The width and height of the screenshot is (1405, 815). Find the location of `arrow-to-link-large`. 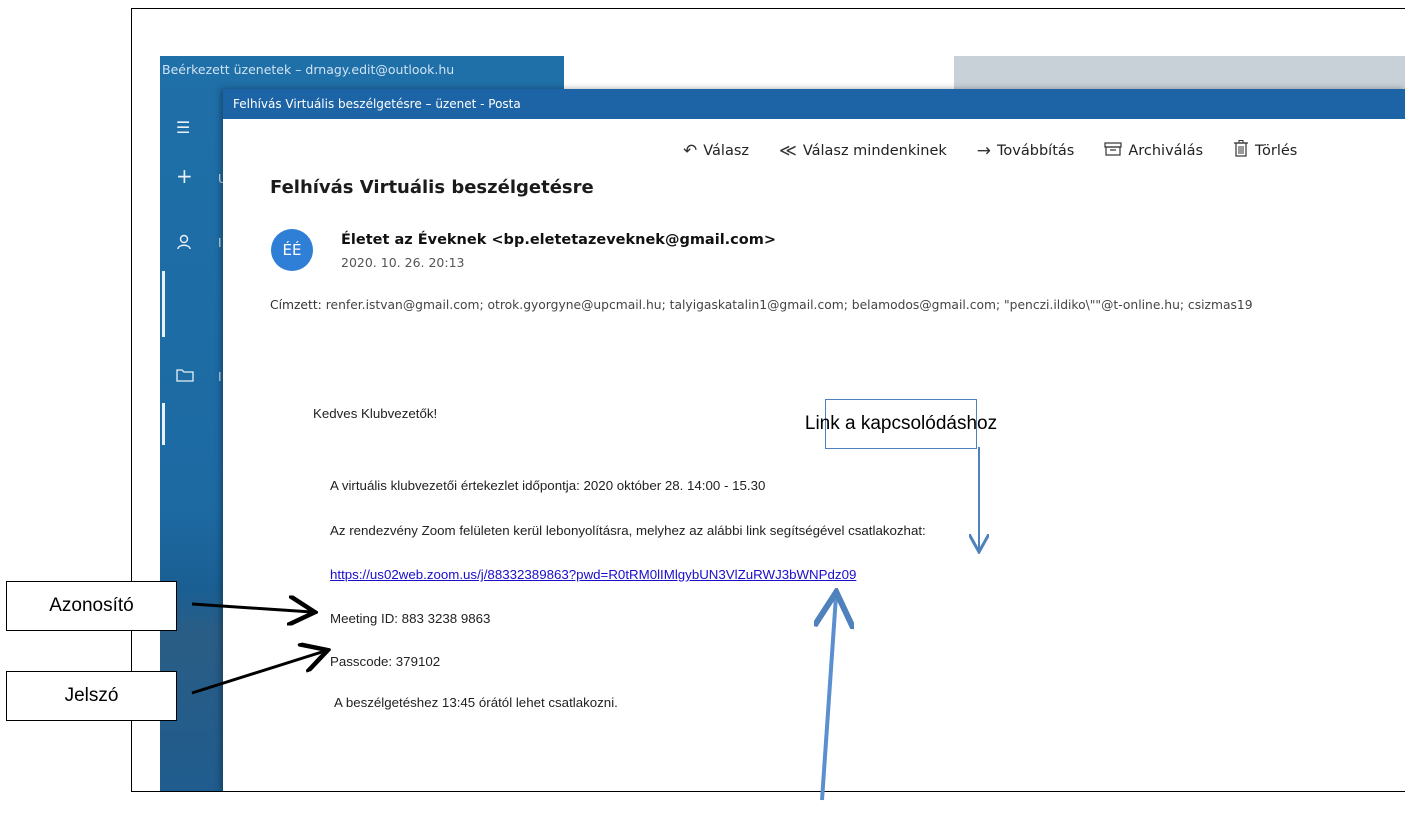

arrow-to-link-large is located at coordinates (829, 698).